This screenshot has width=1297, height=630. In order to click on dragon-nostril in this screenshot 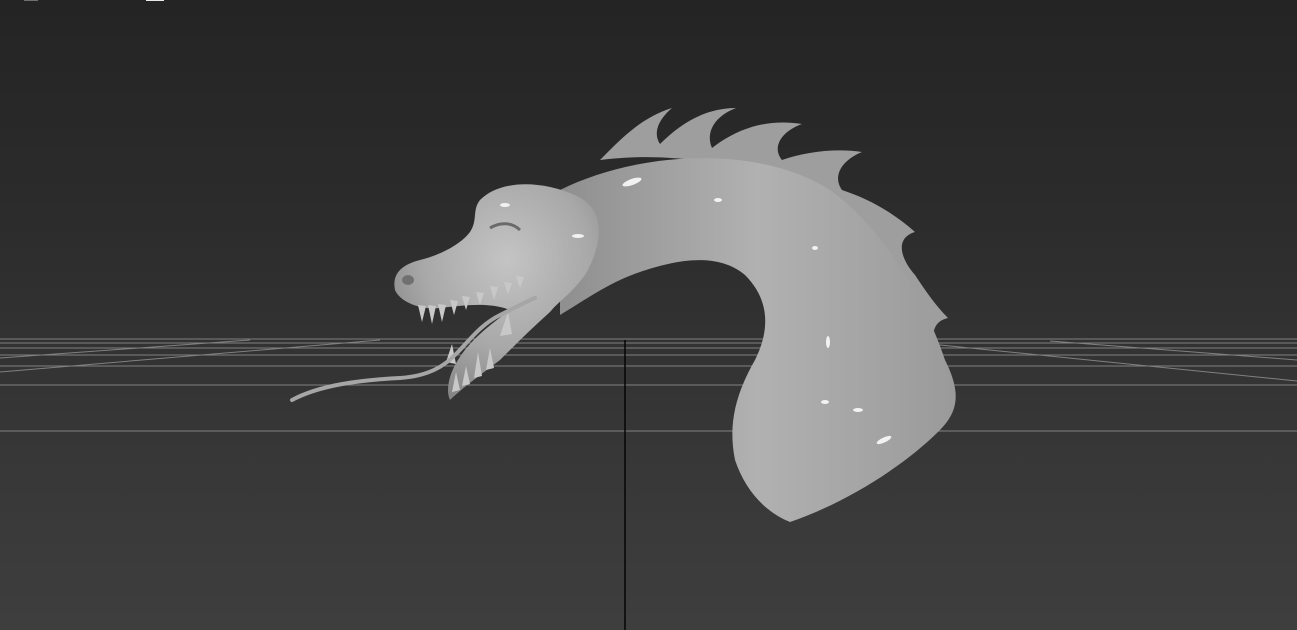, I will do `click(408, 280)`.